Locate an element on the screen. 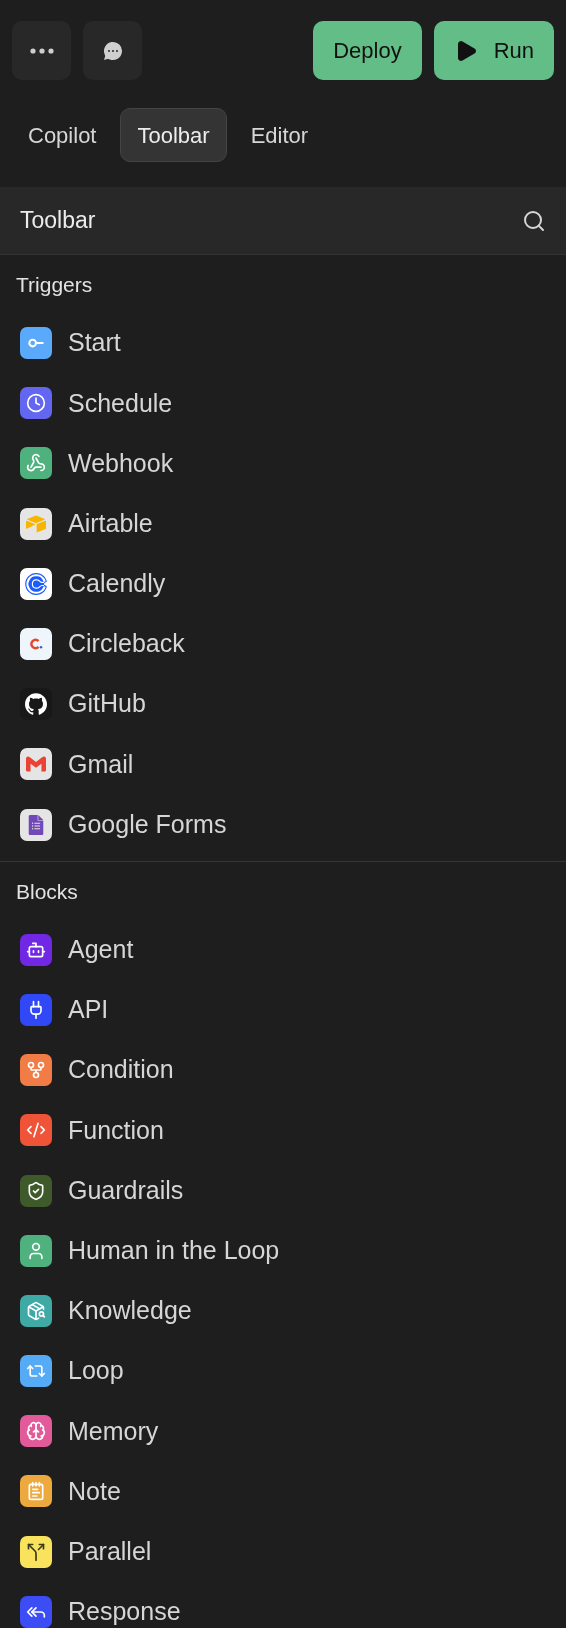 The width and height of the screenshot is (566, 1628). block-item: Loop is located at coordinates (283, 1371).